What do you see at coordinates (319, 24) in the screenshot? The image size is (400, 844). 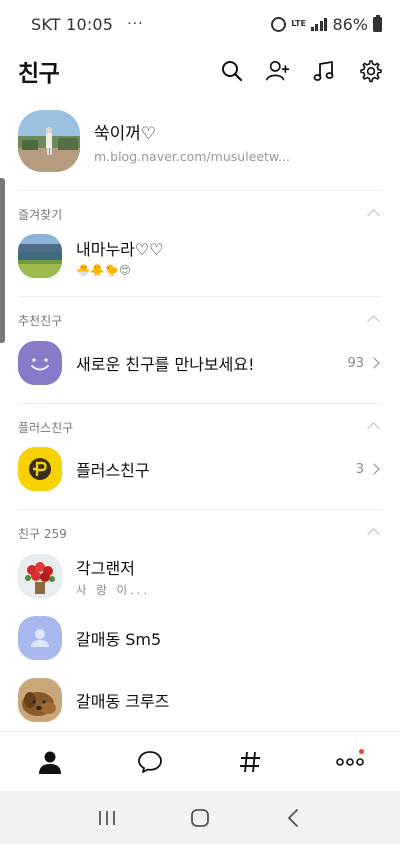 I see `signal-icon` at bounding box center [319, 24].